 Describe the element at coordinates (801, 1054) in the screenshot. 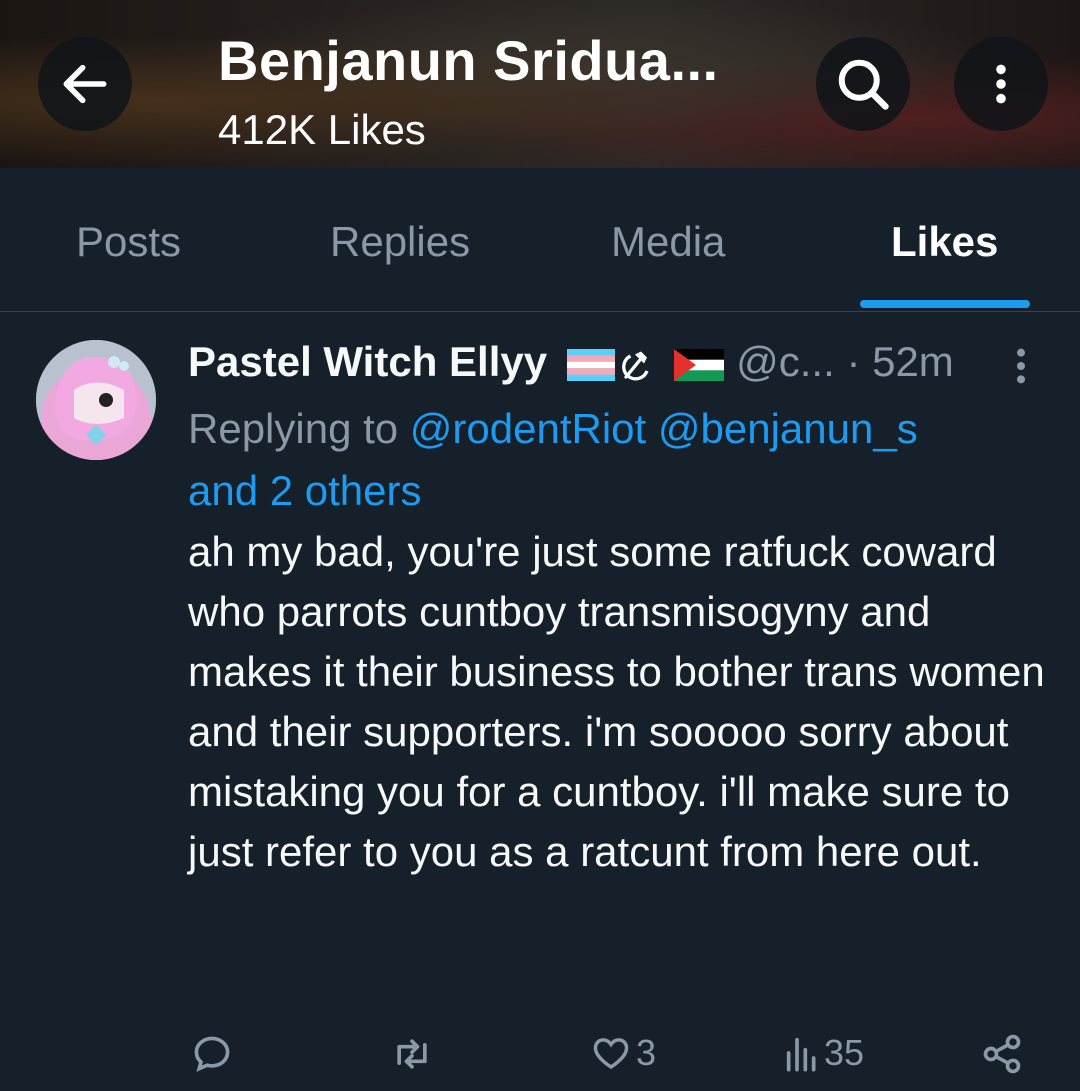

I see `views-icon` at that location.